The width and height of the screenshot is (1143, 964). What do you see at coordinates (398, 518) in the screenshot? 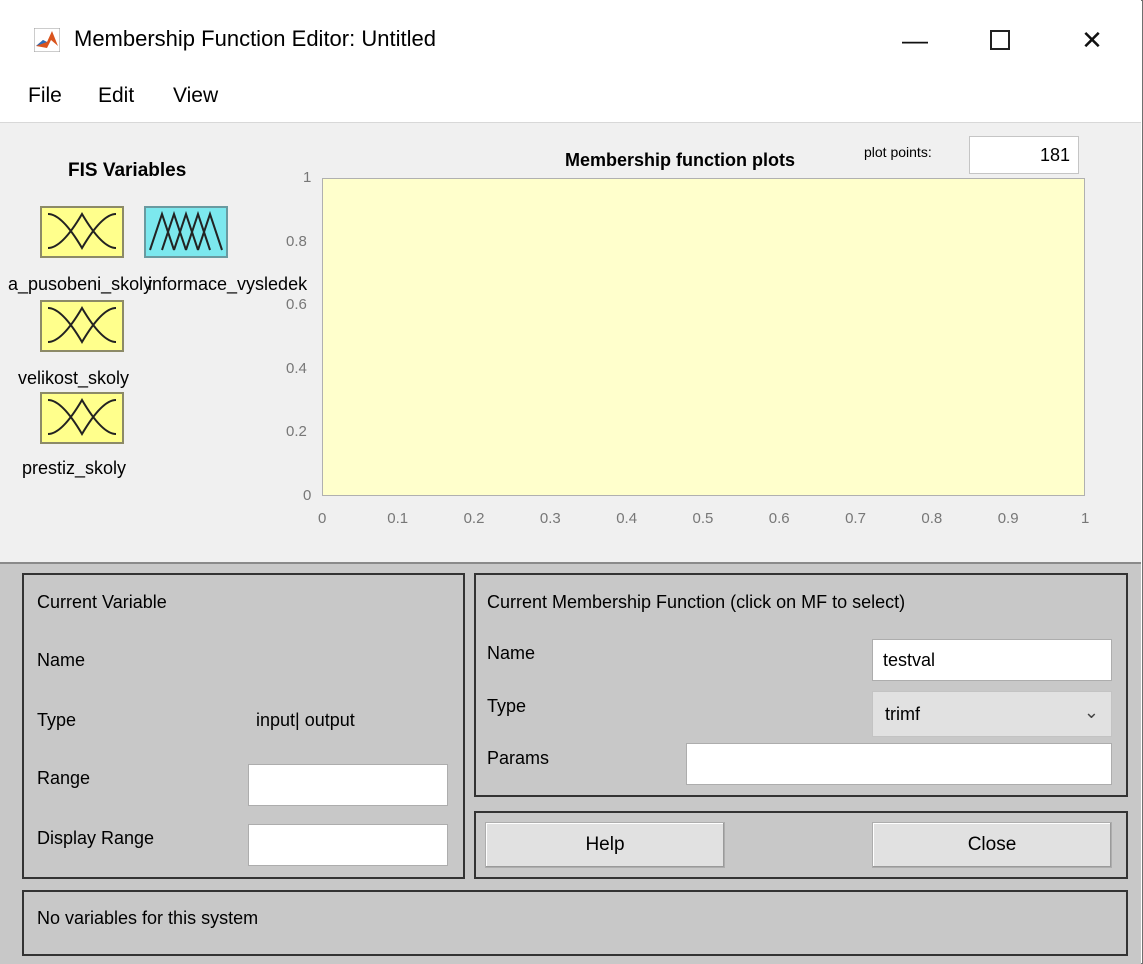
I see `x-tick-label: 0.1` at bounding box center [398, 518].